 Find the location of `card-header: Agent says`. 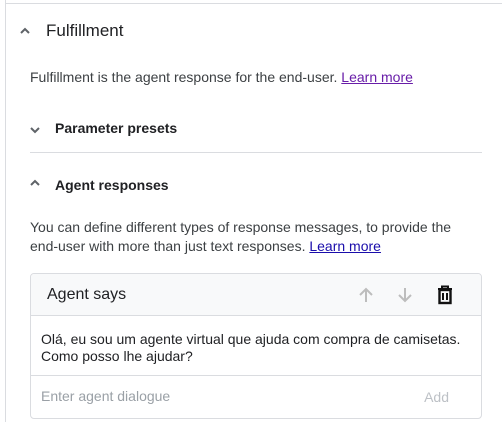

card-header: Agent says is located at coordinates (256, 295).